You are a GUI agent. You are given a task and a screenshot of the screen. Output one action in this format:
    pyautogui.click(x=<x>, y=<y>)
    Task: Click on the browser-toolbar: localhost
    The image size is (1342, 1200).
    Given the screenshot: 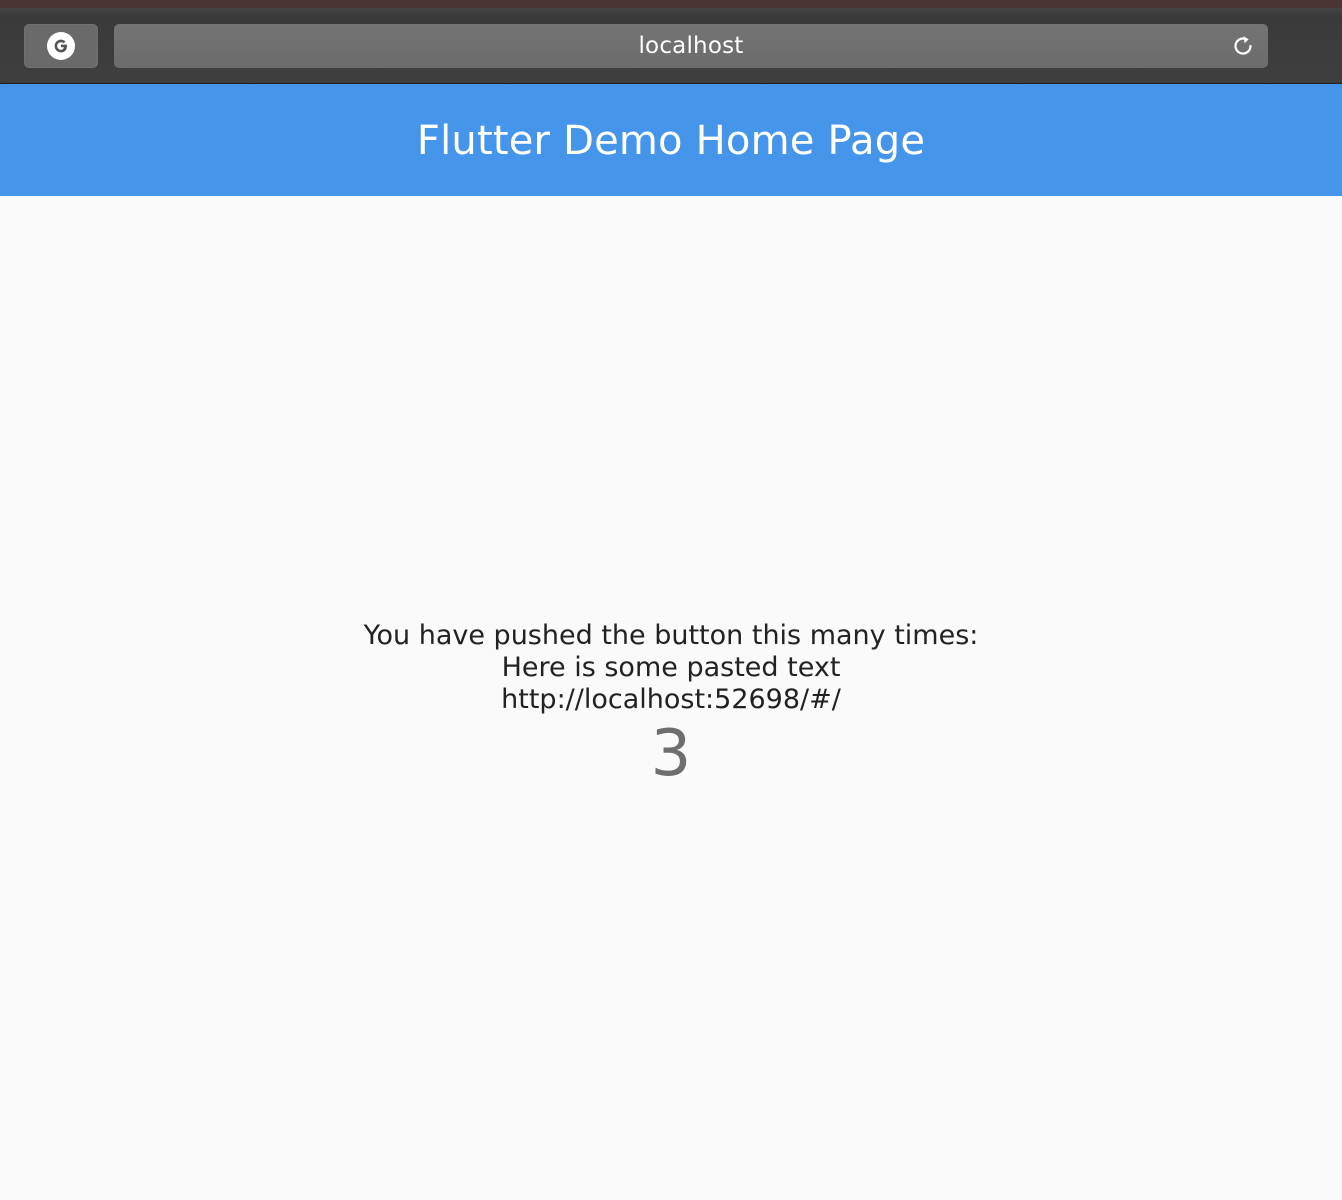 What is the action you would take?
    pyautogui.click(x=671, y=42)
    